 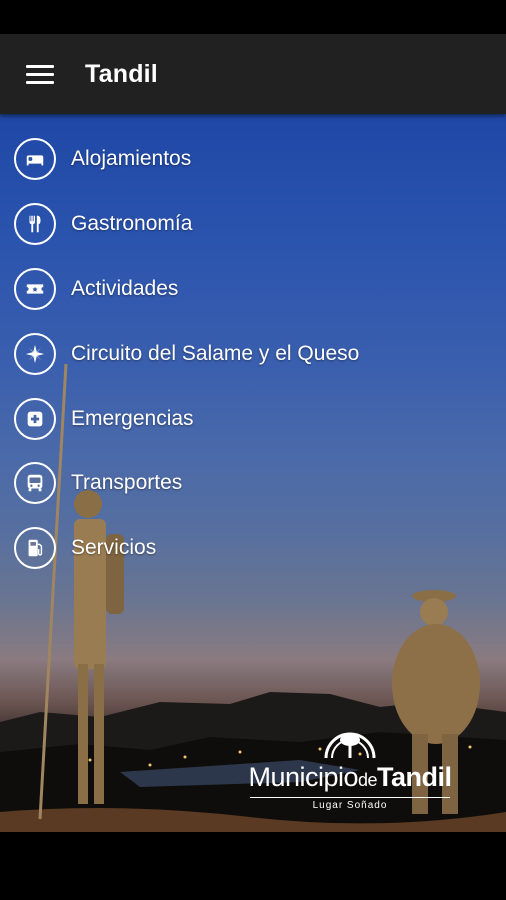 I want to click on app-bar: Tandil, so click(x=253, y=74).